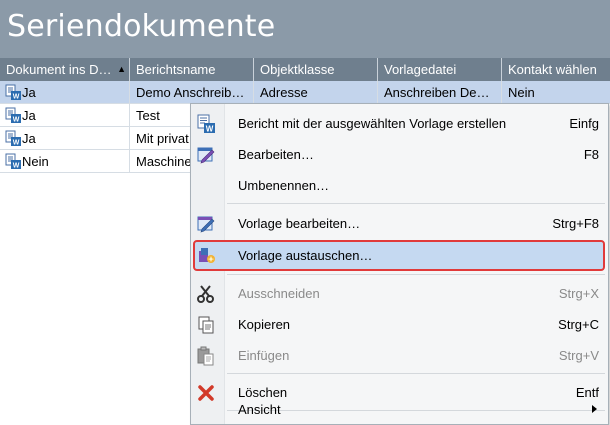 This screenshot has height=425, width=610. I want to click on column-header-berichtsname: Berichtsname, so click(192, 69).